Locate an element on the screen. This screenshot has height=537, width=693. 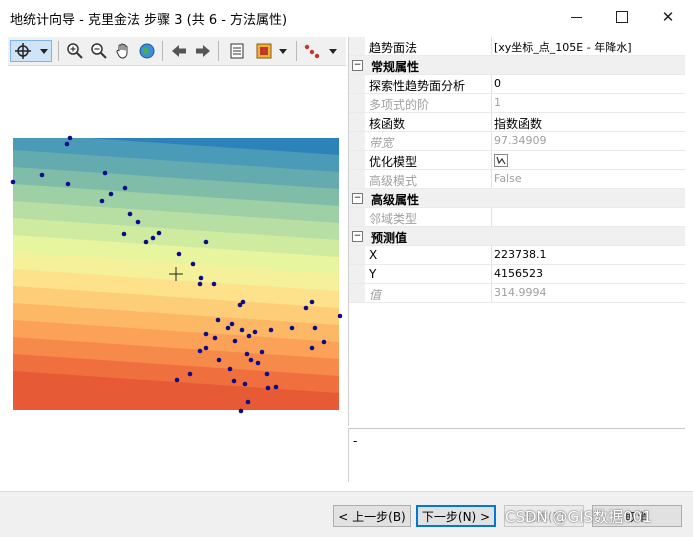
property-row: 高级模式 False is located at coordinates (517, 179).